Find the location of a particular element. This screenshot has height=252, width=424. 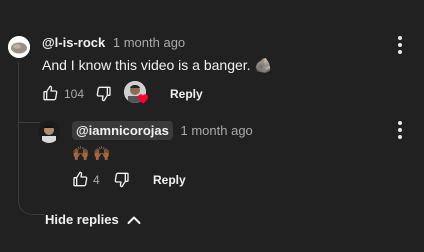

person-avatar-icon is located at coordinates (49, 132).